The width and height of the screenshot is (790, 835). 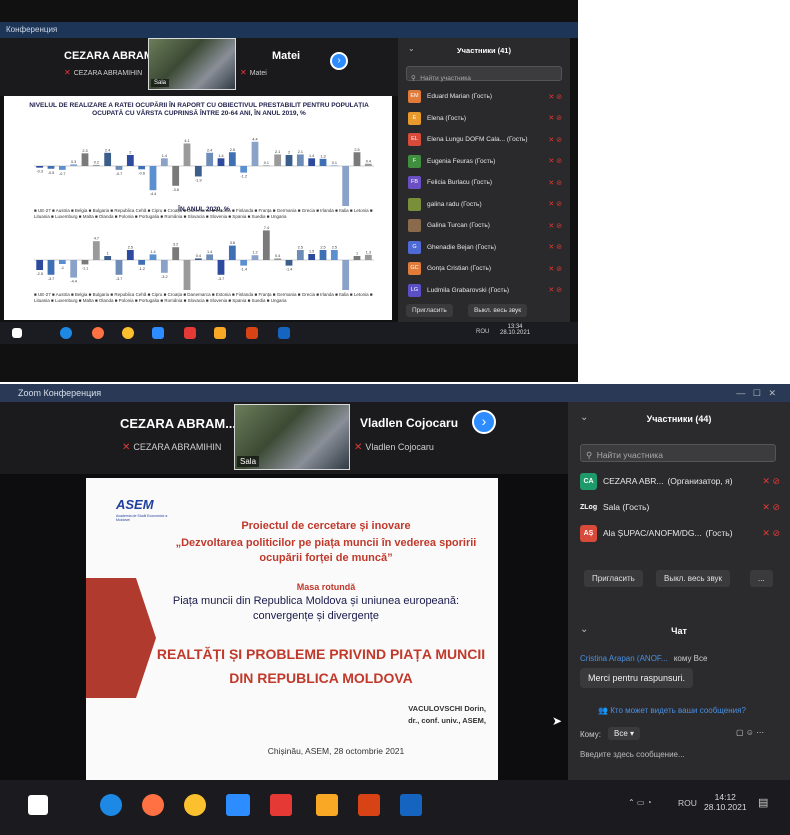 I want to click on participant-row: F Eugenia Feuras (Гость) ✕ ⊘, so click(x=484, y=162).